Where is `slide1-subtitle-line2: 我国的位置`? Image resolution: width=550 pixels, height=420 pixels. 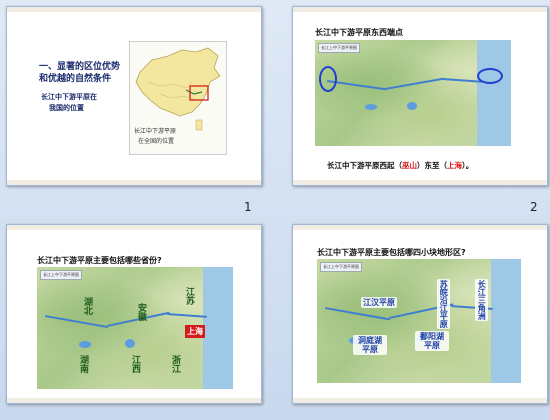 slide1-subtitle-line2: 我国的位置 is located at coordinates (66, 108).